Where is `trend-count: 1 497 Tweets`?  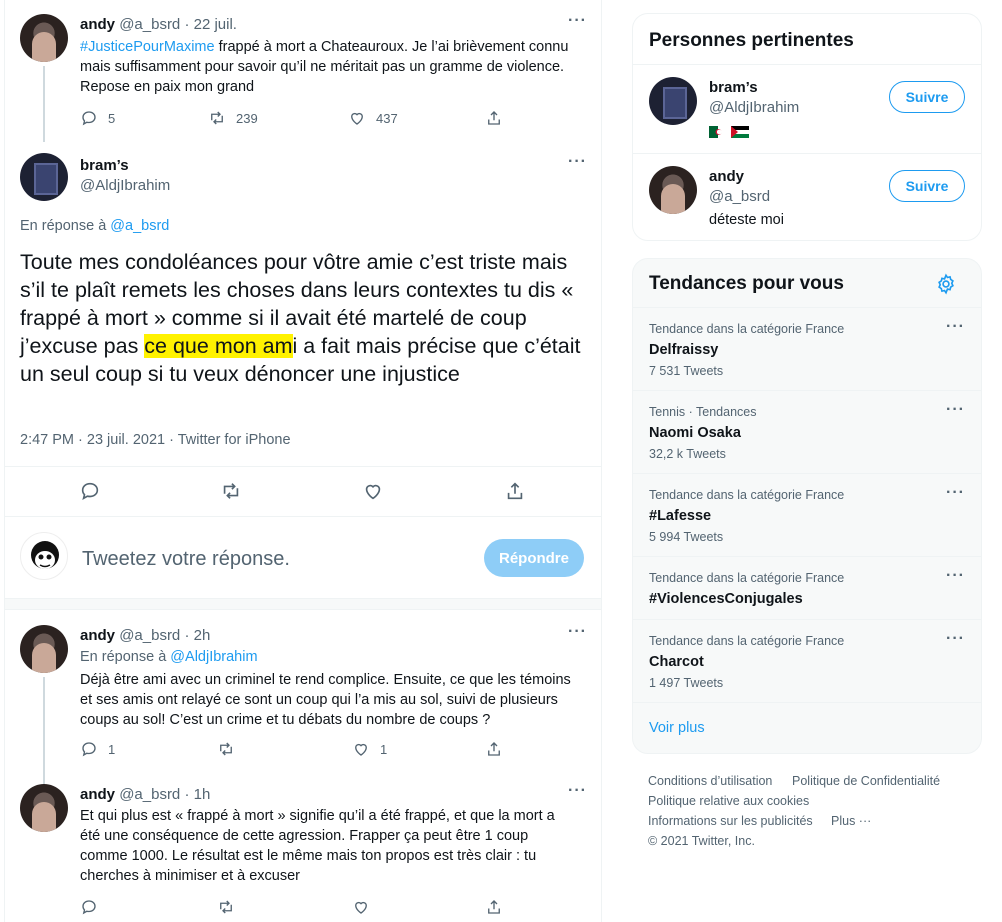 trend-count: 1 497 Tweets is located at coordinates (686, 683).